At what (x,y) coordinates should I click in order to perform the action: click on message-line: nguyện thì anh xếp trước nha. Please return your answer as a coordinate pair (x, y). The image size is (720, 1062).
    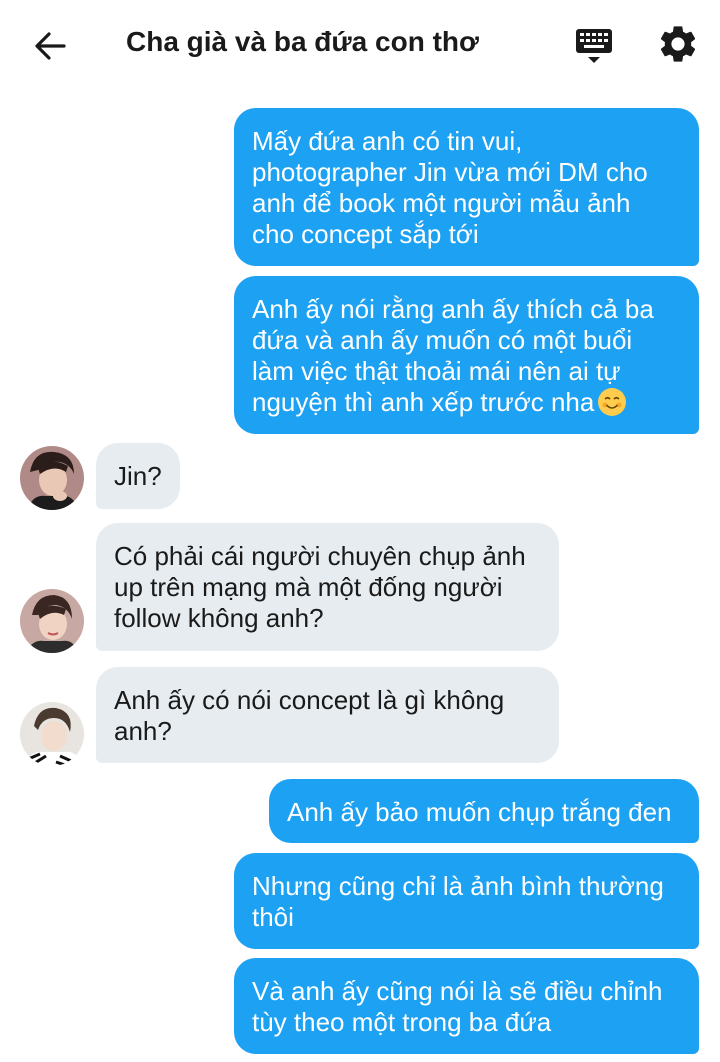
    Looking at the image, I should click on (423, 402).